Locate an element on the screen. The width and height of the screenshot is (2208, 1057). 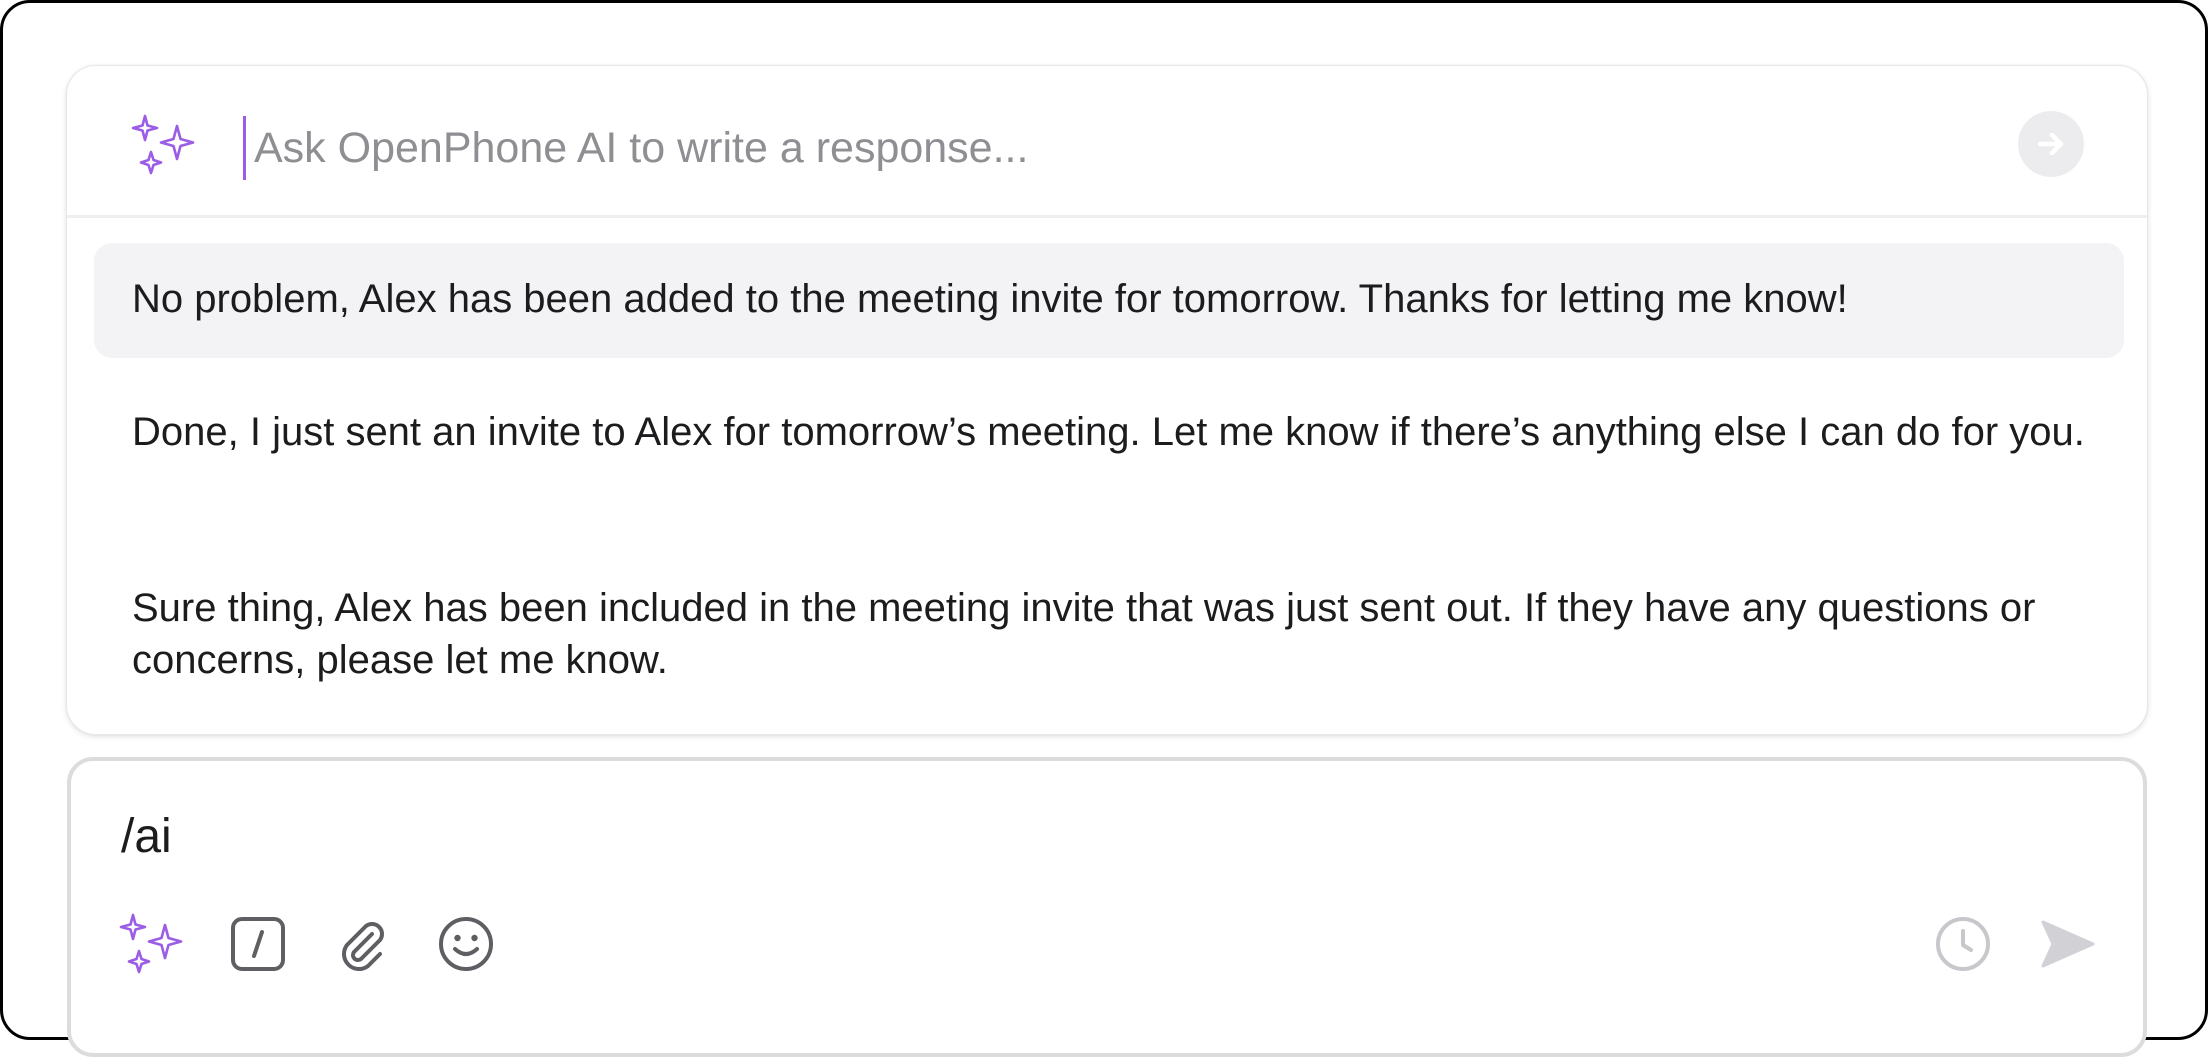
paperclip-icon is located at coordinates (363, 946).